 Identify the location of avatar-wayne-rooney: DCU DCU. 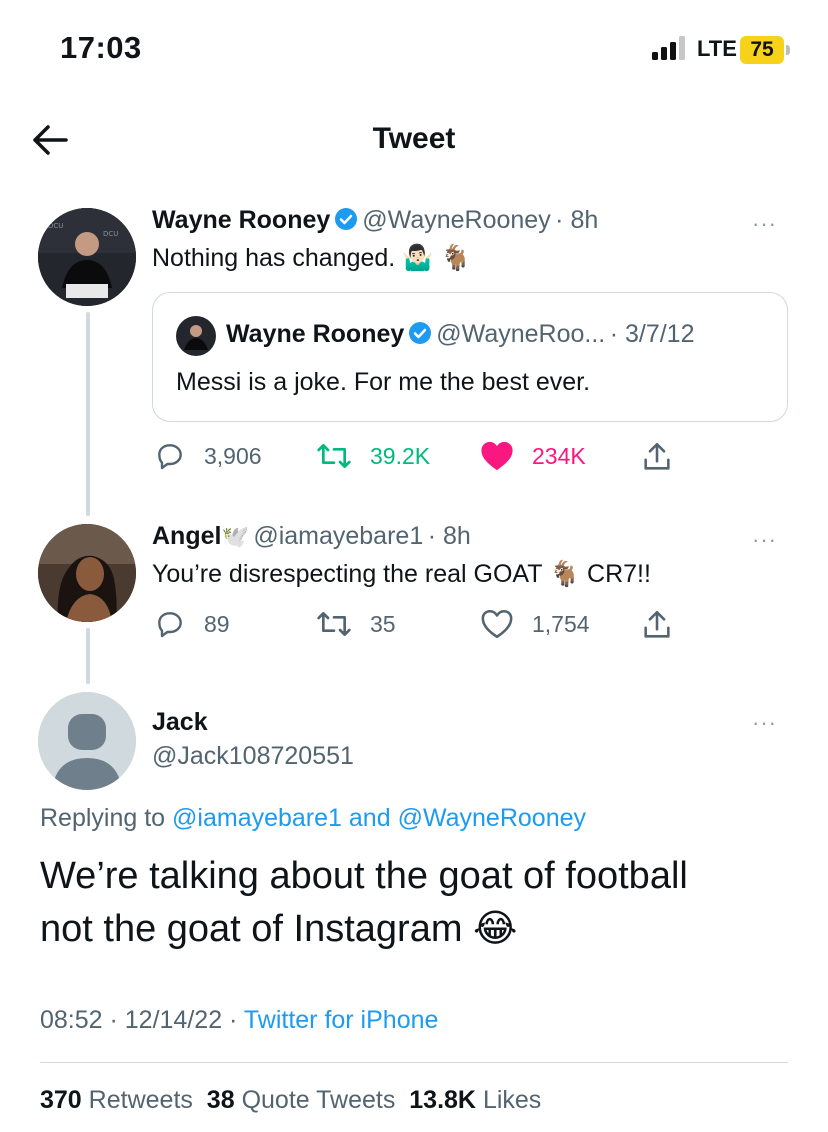
(87, 257).